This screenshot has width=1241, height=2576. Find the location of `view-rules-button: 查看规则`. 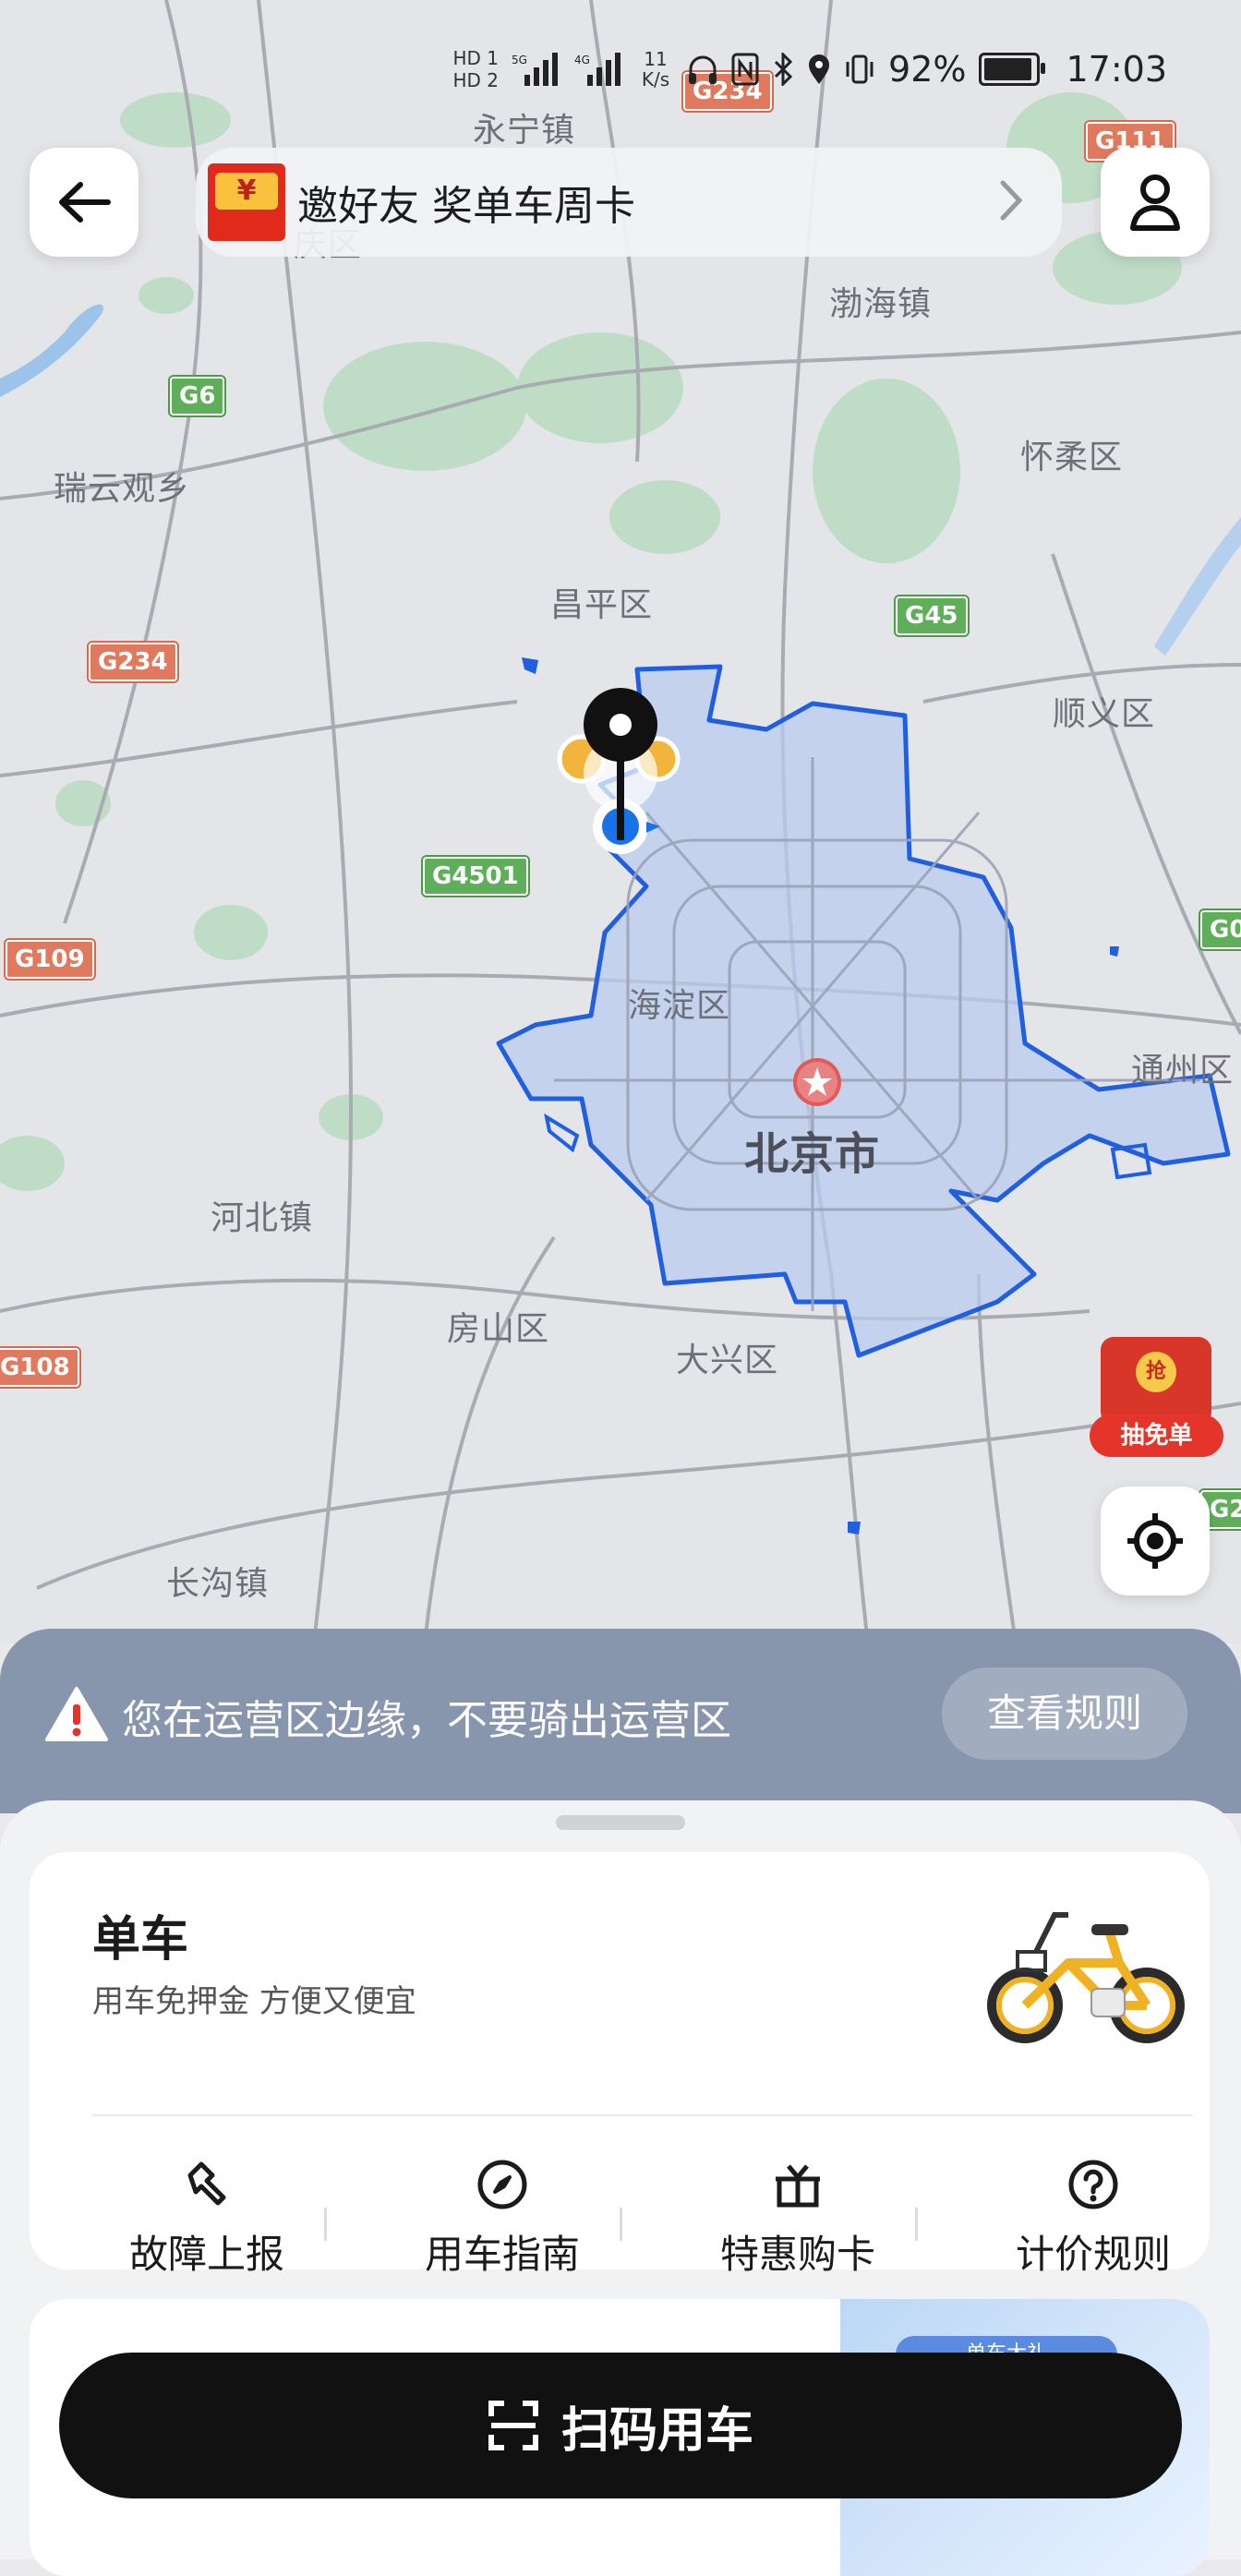

view-rules-button: 查看规则 is located at coordinates (1065, 1713).